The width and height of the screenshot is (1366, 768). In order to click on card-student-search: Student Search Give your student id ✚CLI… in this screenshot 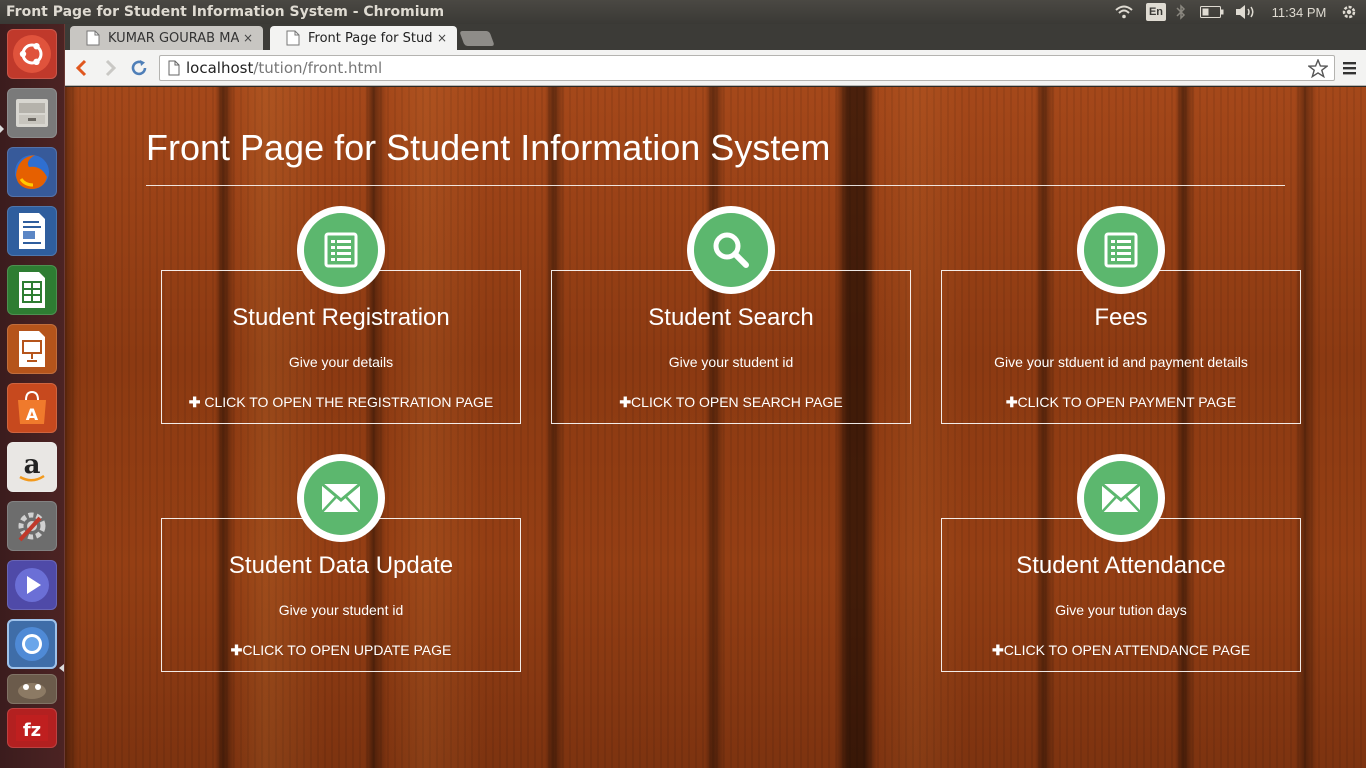, I will do `click(731, 315)`.